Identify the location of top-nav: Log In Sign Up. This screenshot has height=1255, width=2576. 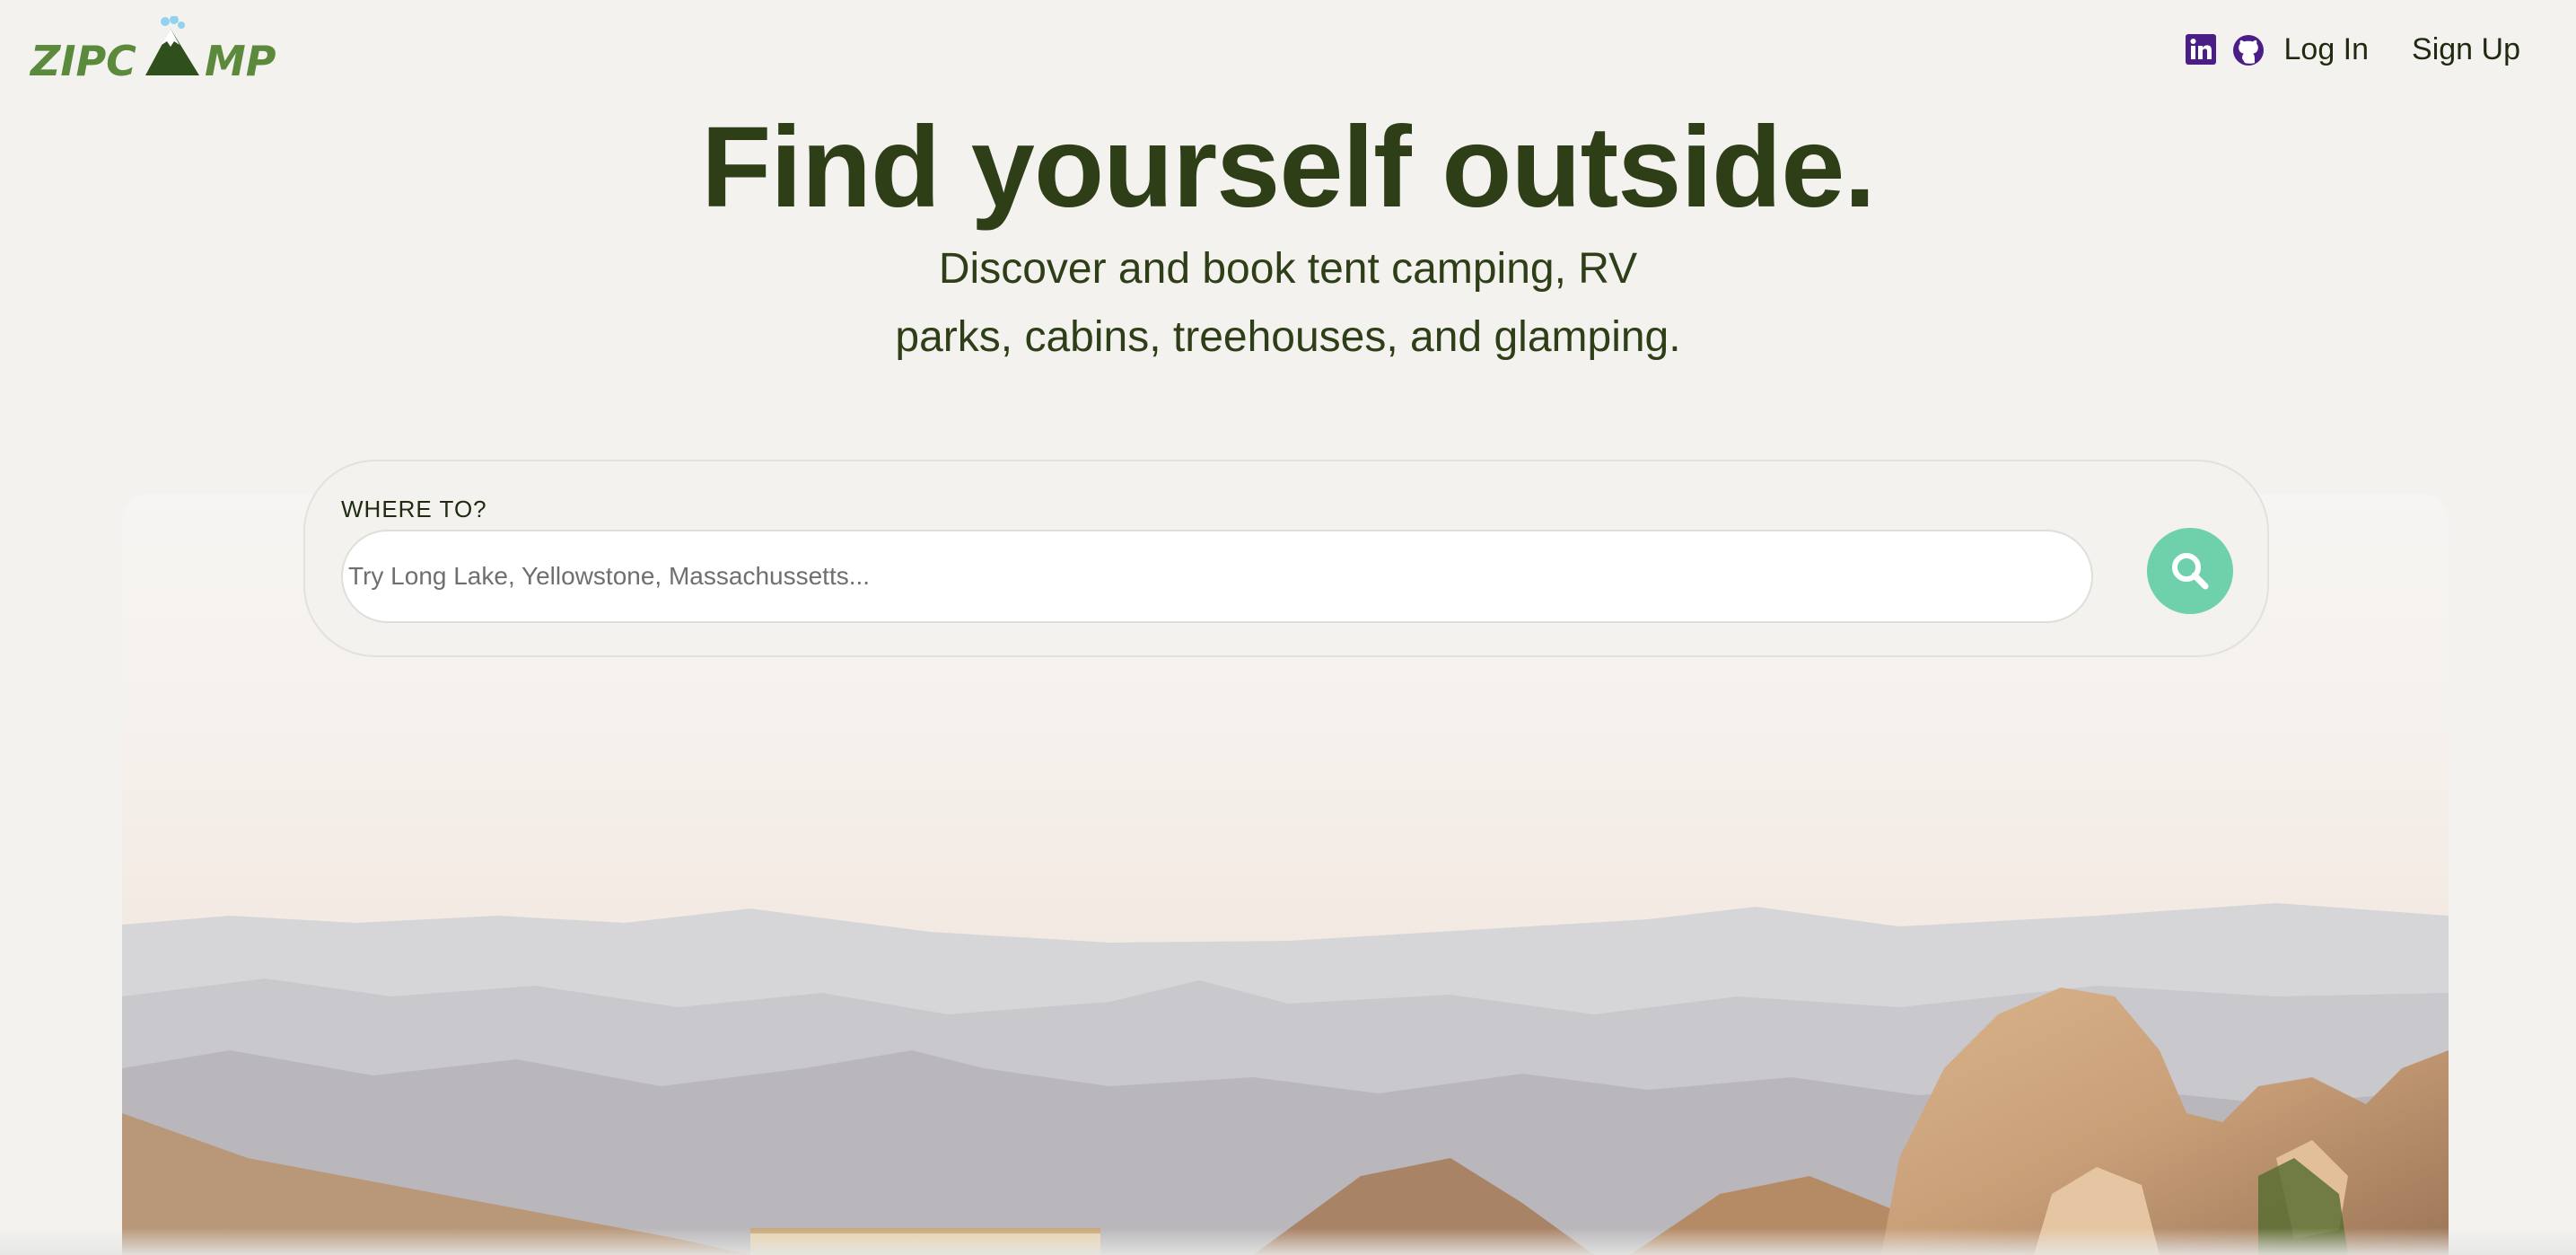
(2352, 50).